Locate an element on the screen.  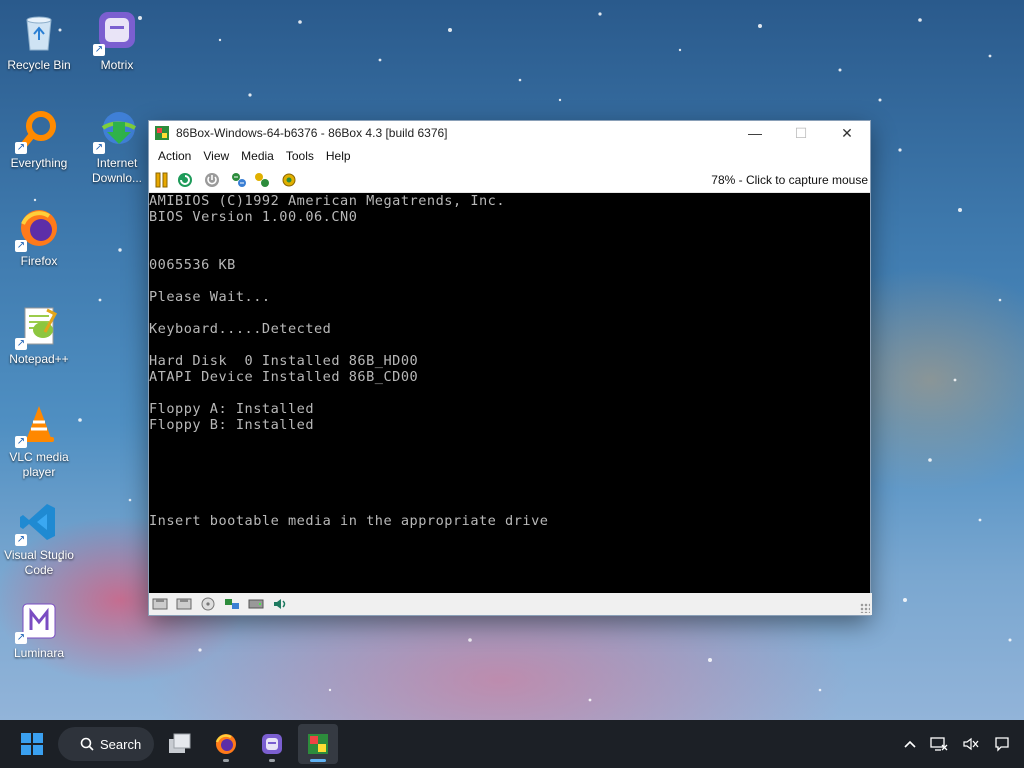
taskbar-86box is located at coordinates (318, 744).